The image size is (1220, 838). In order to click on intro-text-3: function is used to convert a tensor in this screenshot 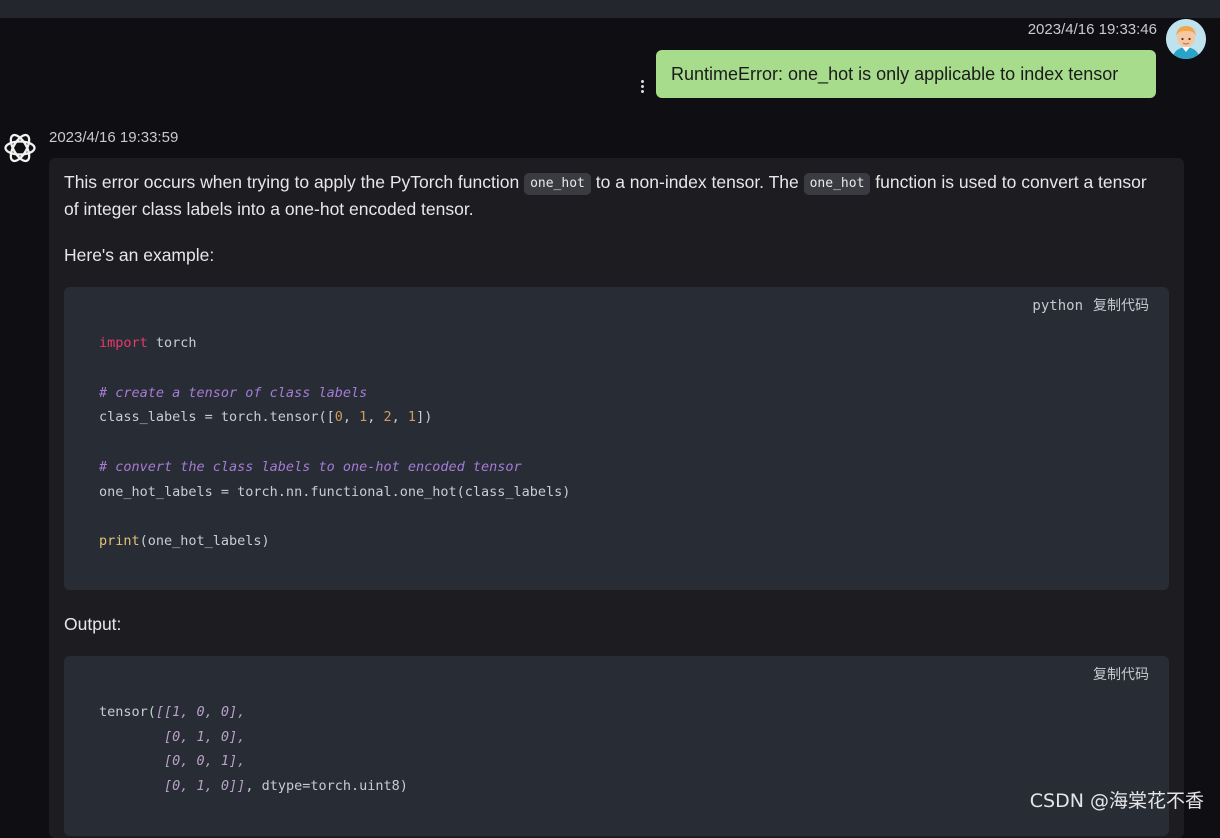, I will do `click(1008, 182)`.